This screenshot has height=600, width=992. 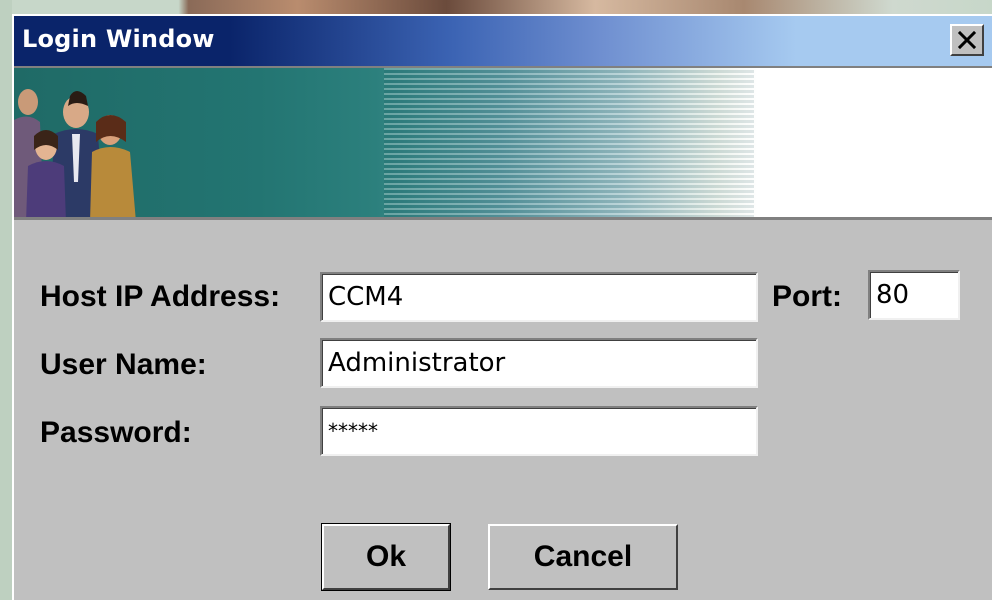 What do you see at coordinates (123, 364) in the screenshot?
I see `user-name-label: User Name:` at bounding box center [123, 364].